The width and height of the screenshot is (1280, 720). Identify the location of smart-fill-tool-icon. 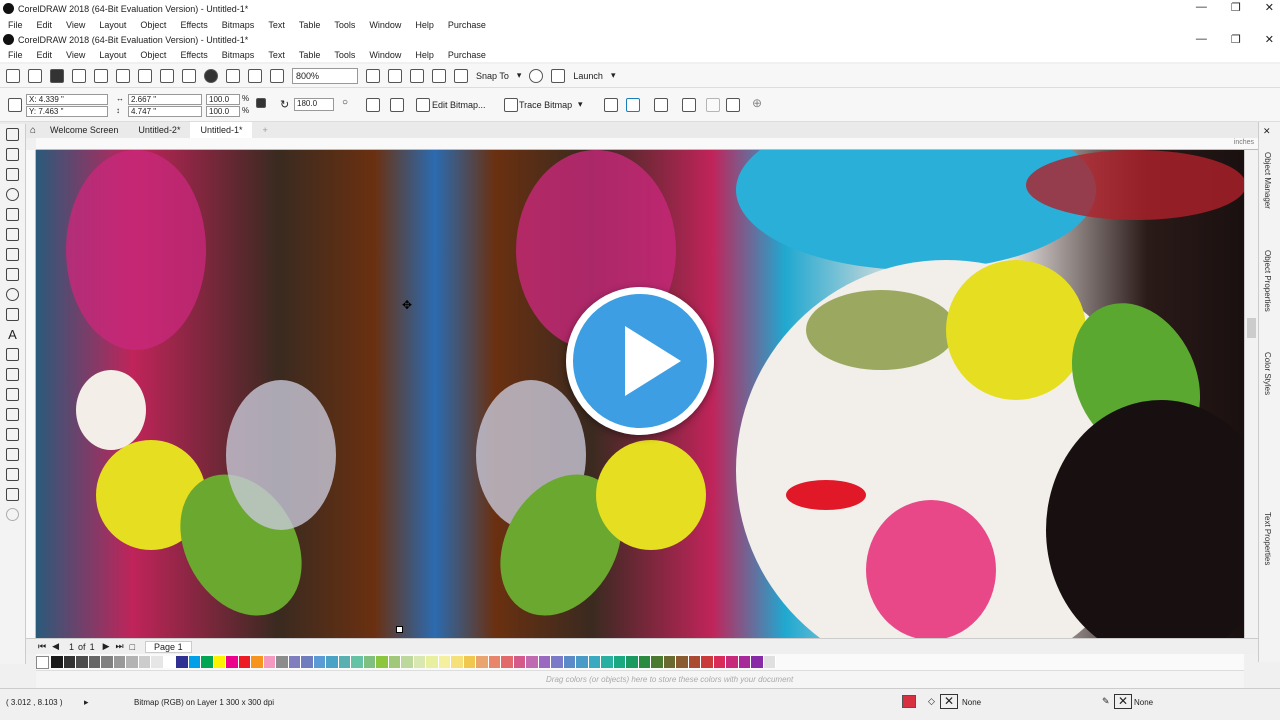
(12, 474).